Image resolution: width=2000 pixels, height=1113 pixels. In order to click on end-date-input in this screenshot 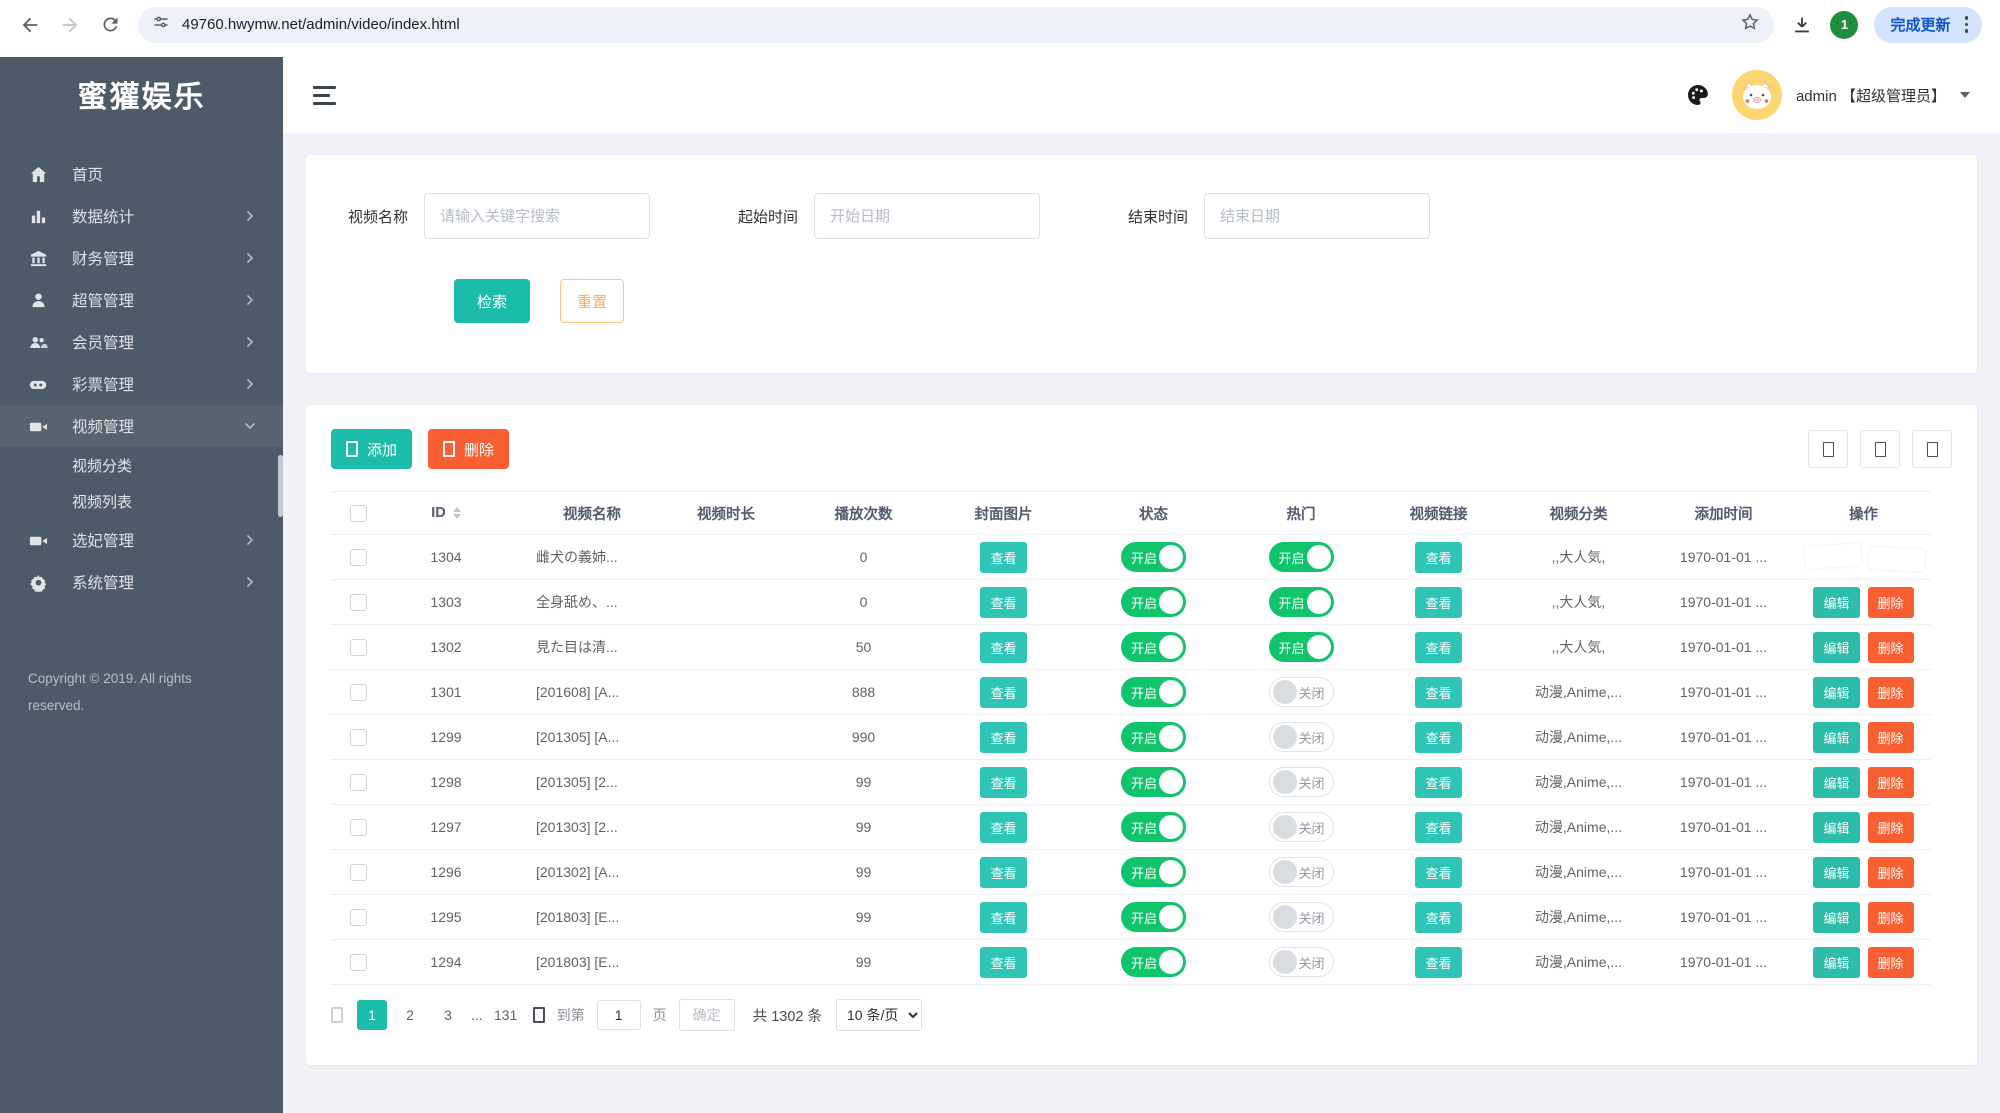, I will do `click(1317, 216)`.